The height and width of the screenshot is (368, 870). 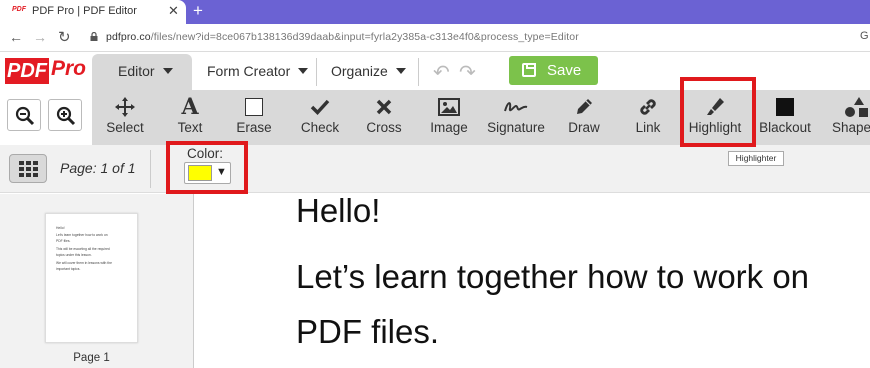 What do you see at coordinates (648, 127) in the screenshot?
I see `tool-link-label: Link` at bounding box center [648, 127].